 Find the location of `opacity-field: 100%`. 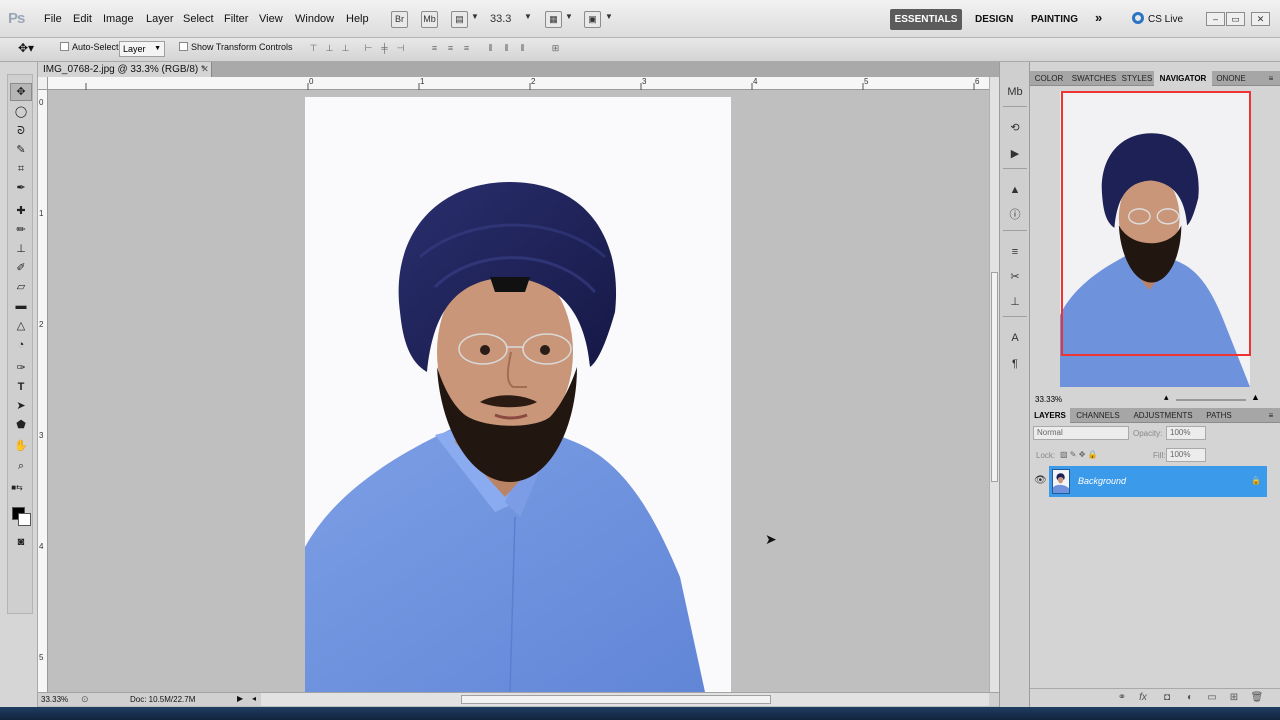

opacity-field: 100% is located at coordinates (1186, 433).